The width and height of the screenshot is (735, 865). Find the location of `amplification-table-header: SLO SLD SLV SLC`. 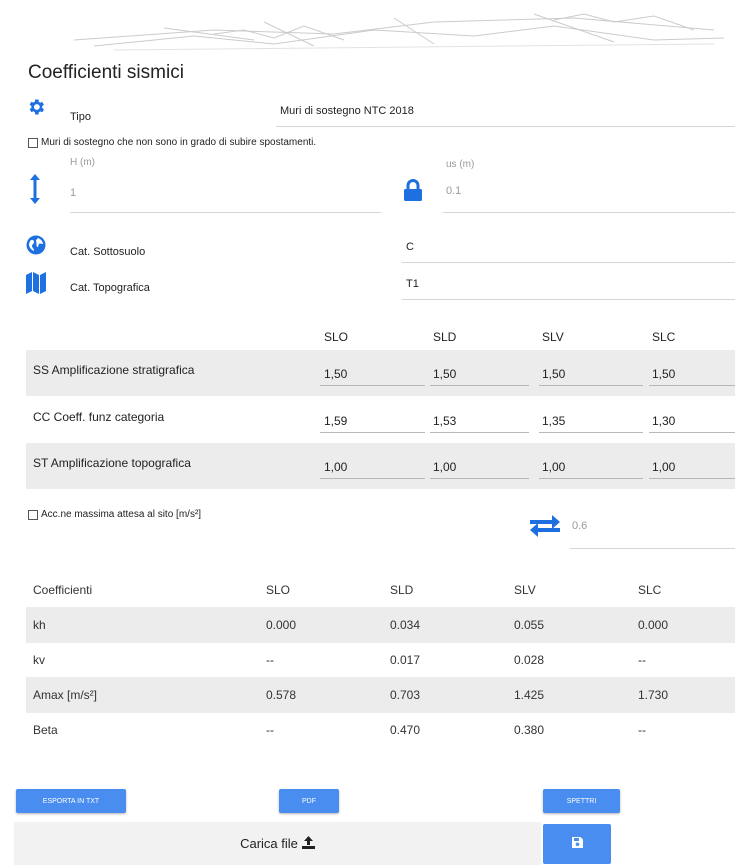

amplification-table-header: SLO SLD SLV SLC is located at coordinates (380, 329).